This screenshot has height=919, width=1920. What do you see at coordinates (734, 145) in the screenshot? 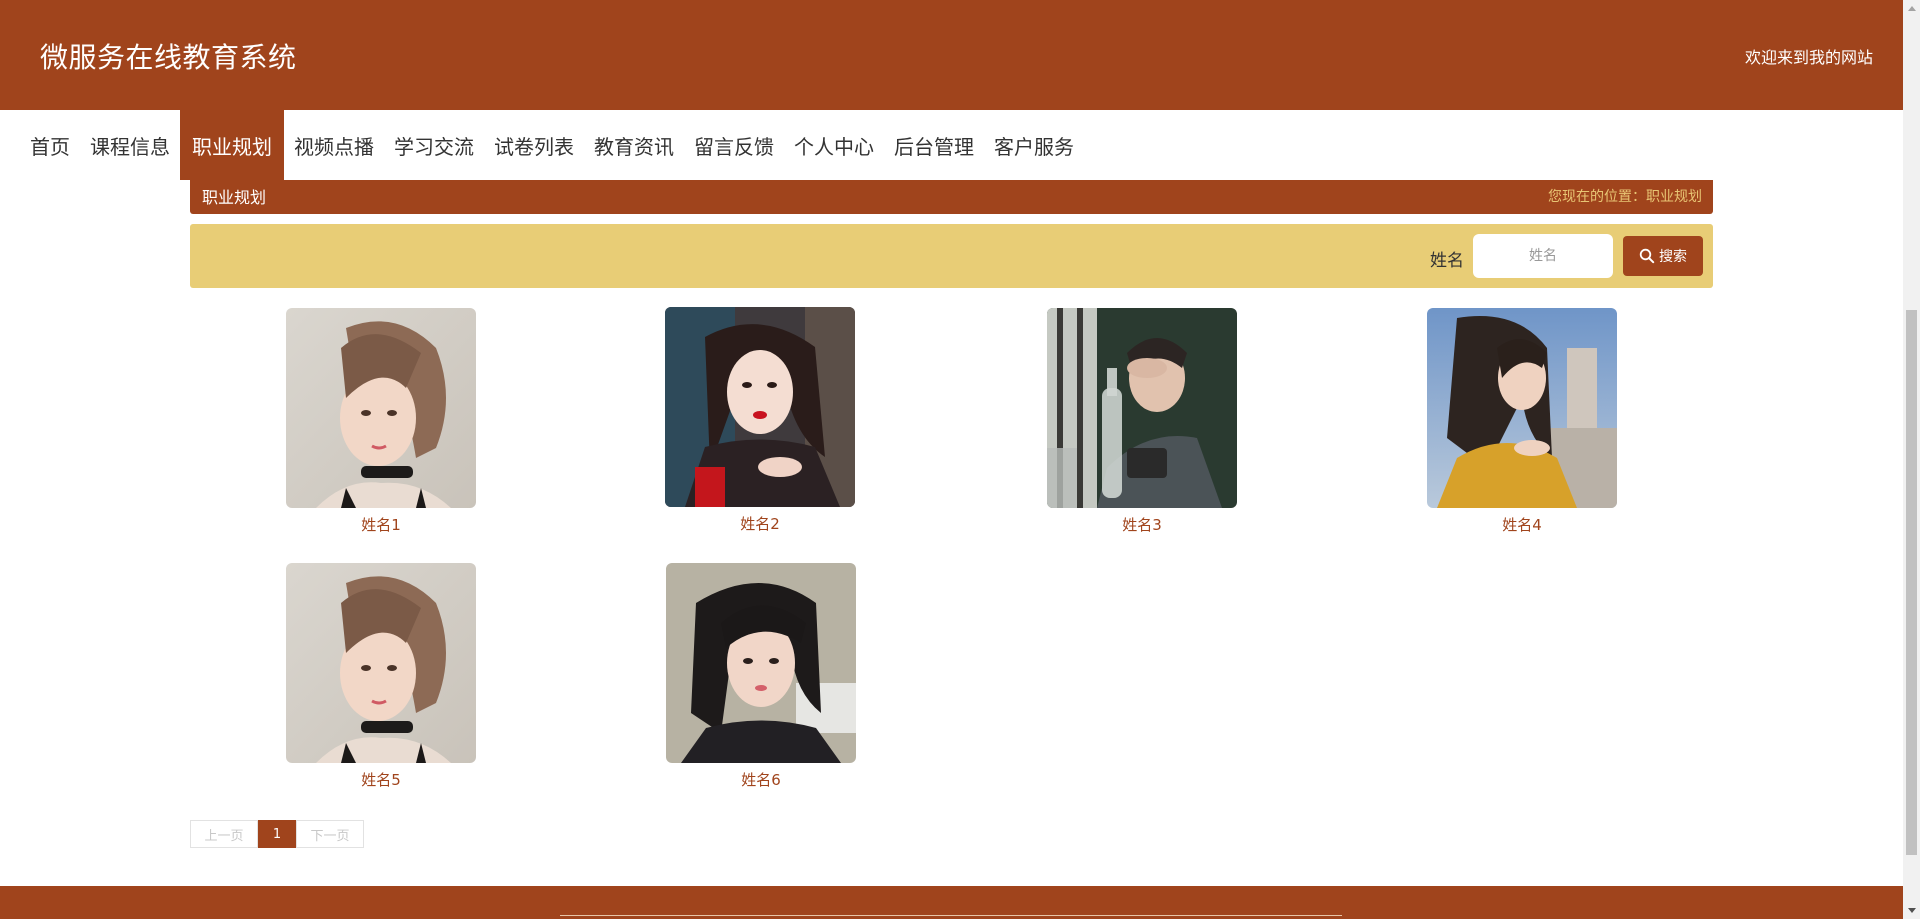
I see `nav-item-feedback: 留言反馈` at bounding box center [734, 145].